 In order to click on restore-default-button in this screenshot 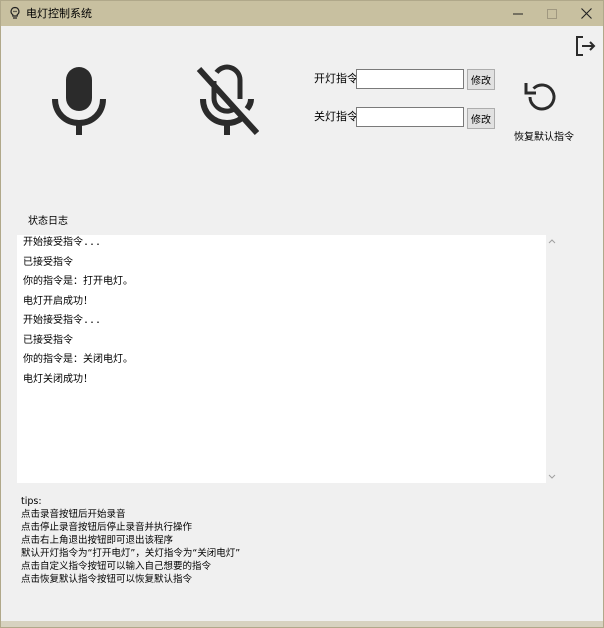, I will do `click(541, 97)`.